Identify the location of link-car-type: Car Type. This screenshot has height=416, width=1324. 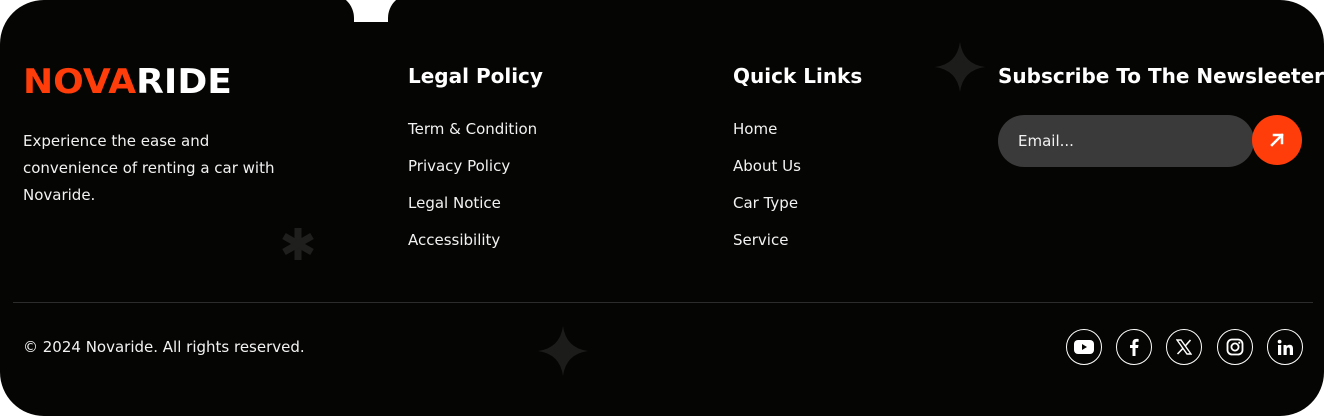
(767, 212).